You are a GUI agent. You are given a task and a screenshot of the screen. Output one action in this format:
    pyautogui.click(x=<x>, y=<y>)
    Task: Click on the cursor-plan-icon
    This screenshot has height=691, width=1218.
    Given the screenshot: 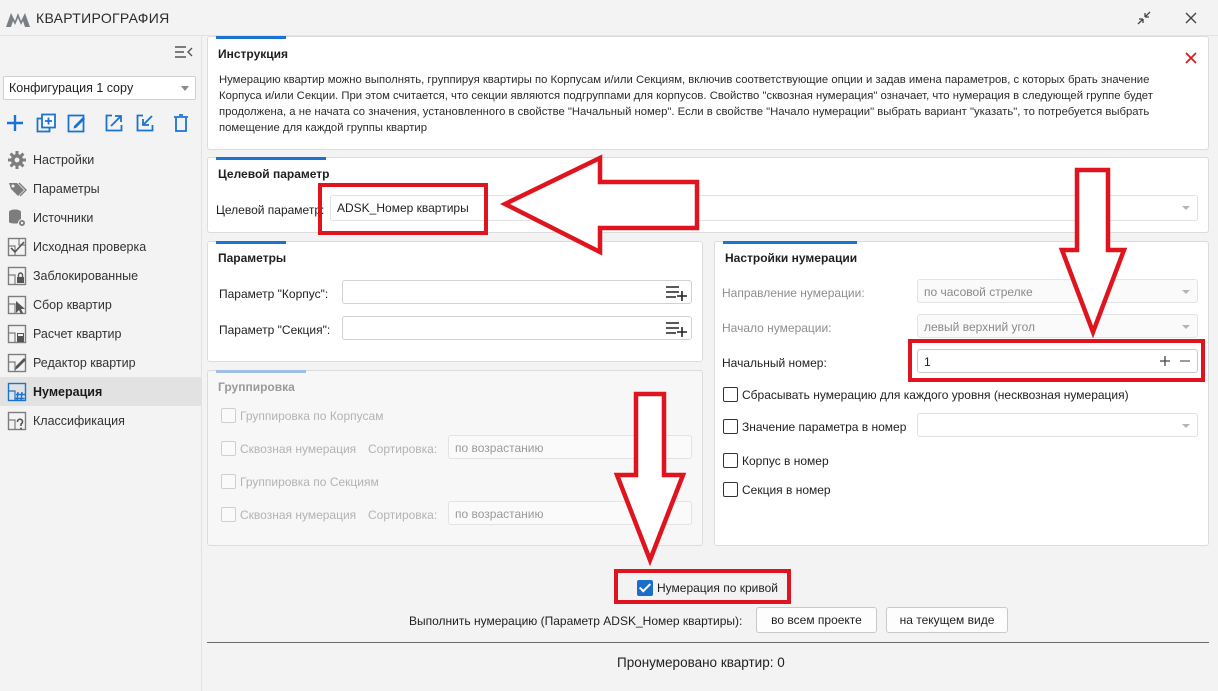 What is the action you would take?
    pyautogui.click(x=17, y=305)
    